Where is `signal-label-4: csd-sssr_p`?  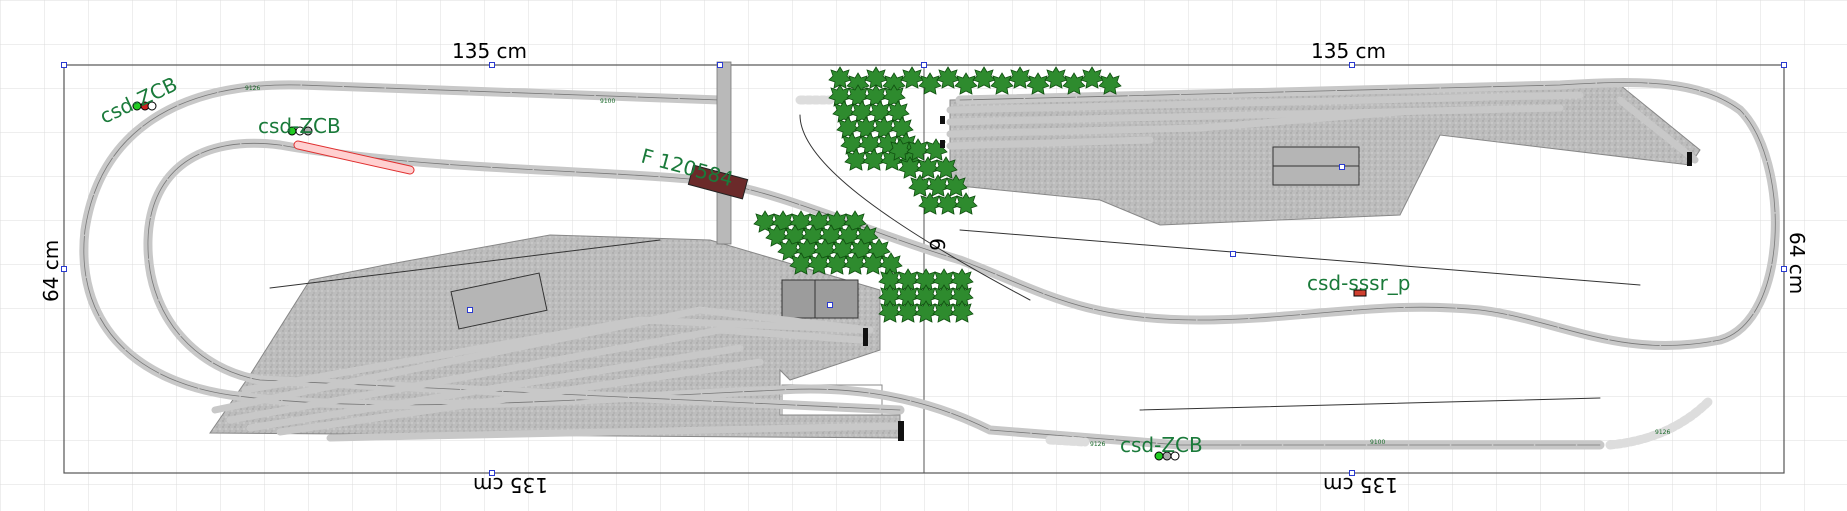
signal-label-4: csd-sssr_p is located at coordinates (1359, 283).